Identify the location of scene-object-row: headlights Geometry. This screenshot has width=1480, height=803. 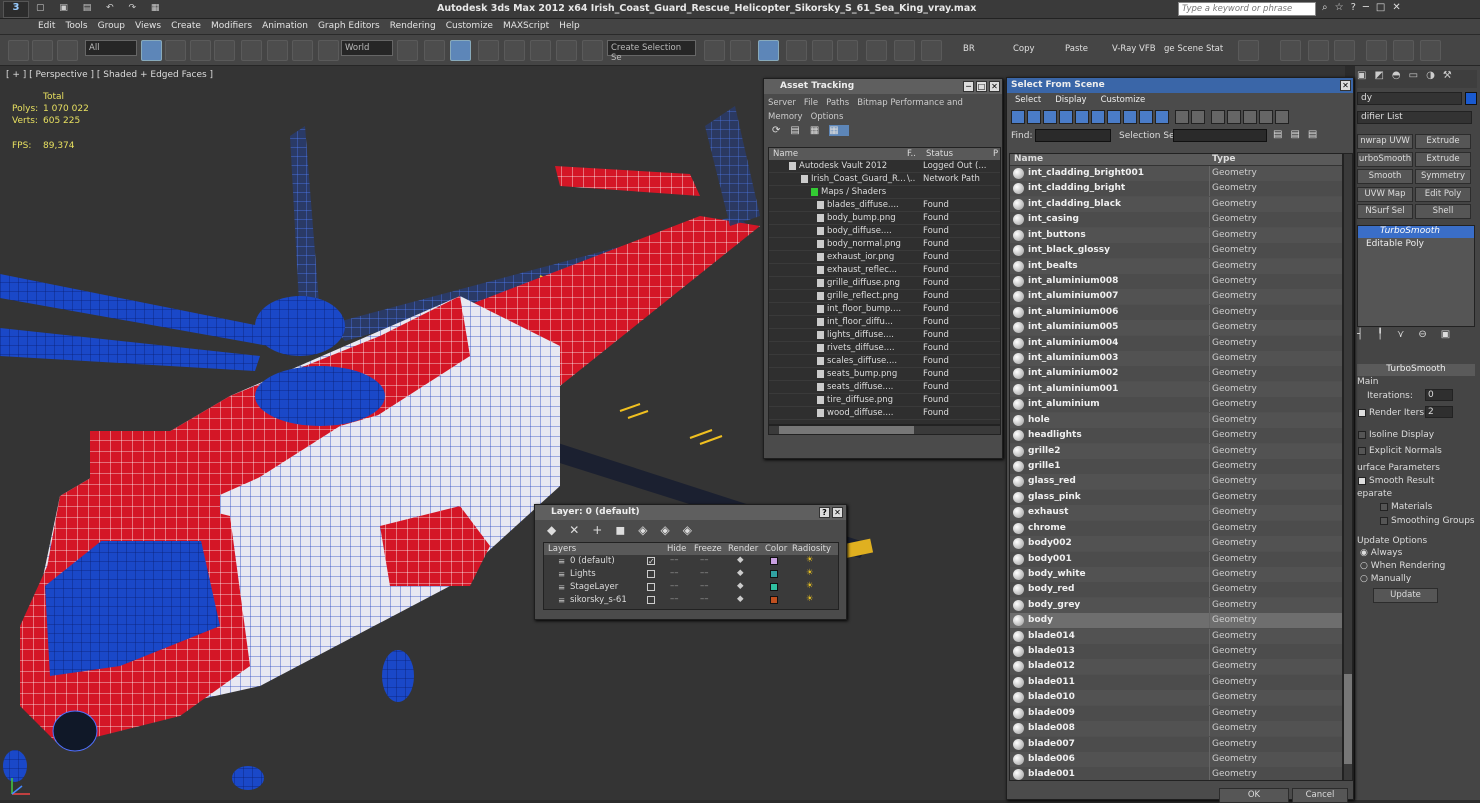
(1176, 436).